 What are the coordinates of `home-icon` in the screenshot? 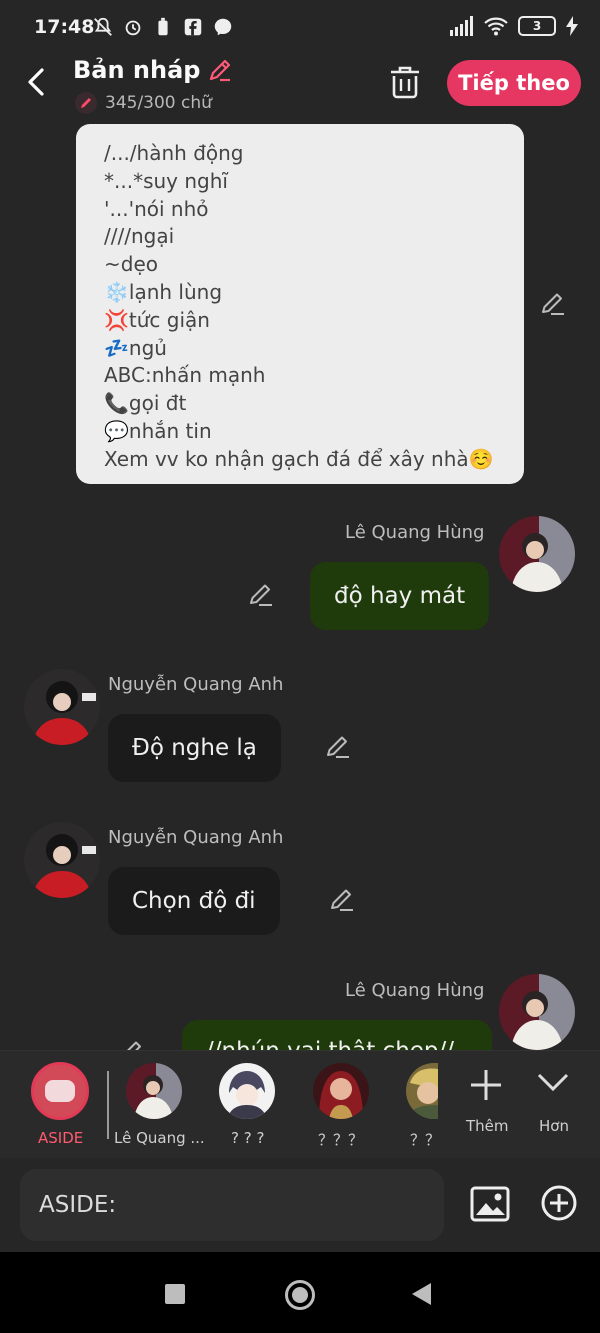 It's located at (300, 1295).